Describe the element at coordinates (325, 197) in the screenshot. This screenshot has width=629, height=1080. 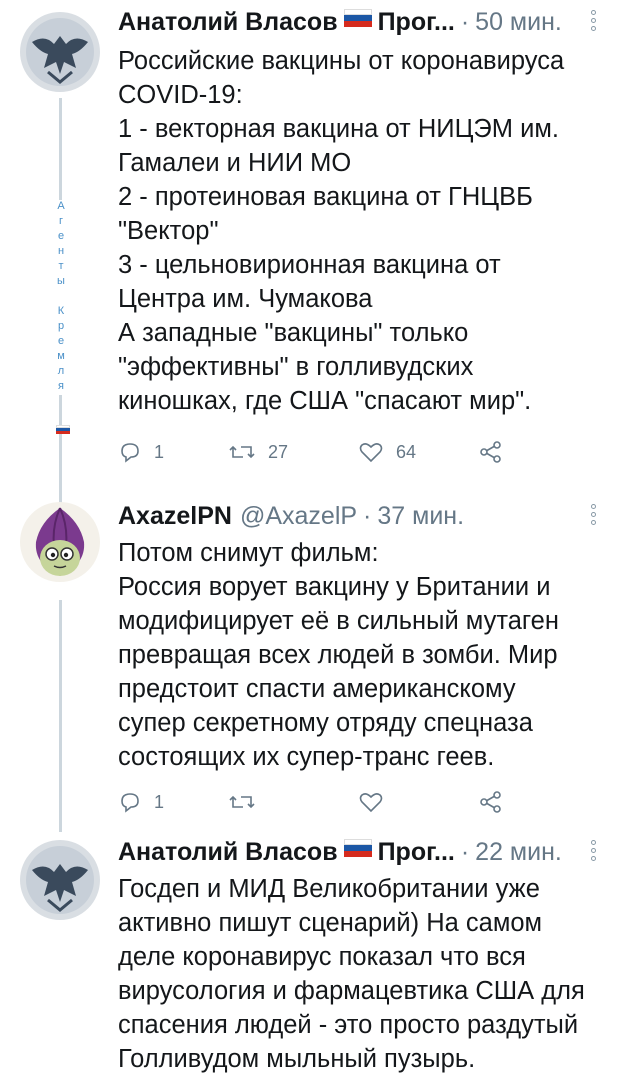
I see `text-line: 2 - протеиновая вакцина от ГНЦВБ` at that location.